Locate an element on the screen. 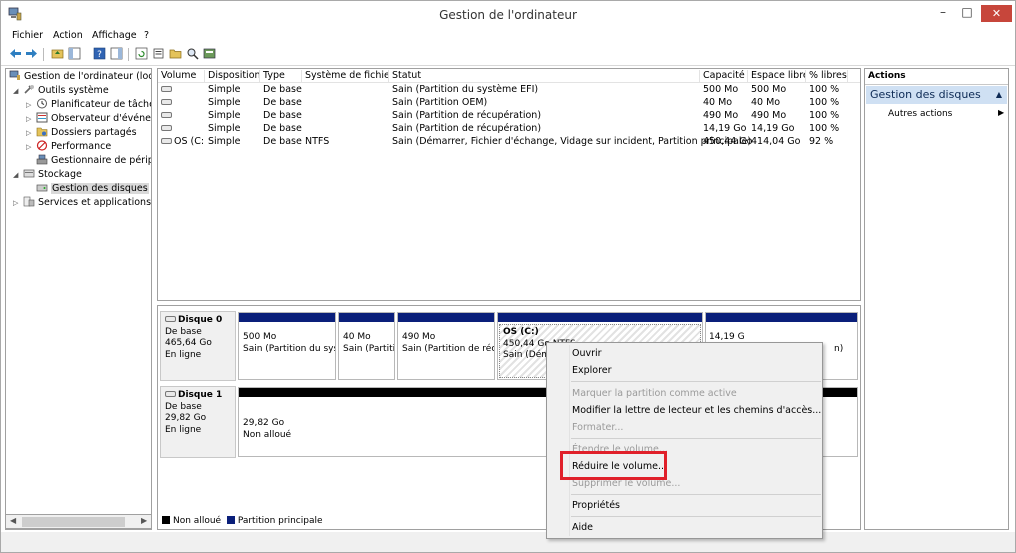 The image size is (1016, 553). toolbar-separator is located at coordinates (43, 54).